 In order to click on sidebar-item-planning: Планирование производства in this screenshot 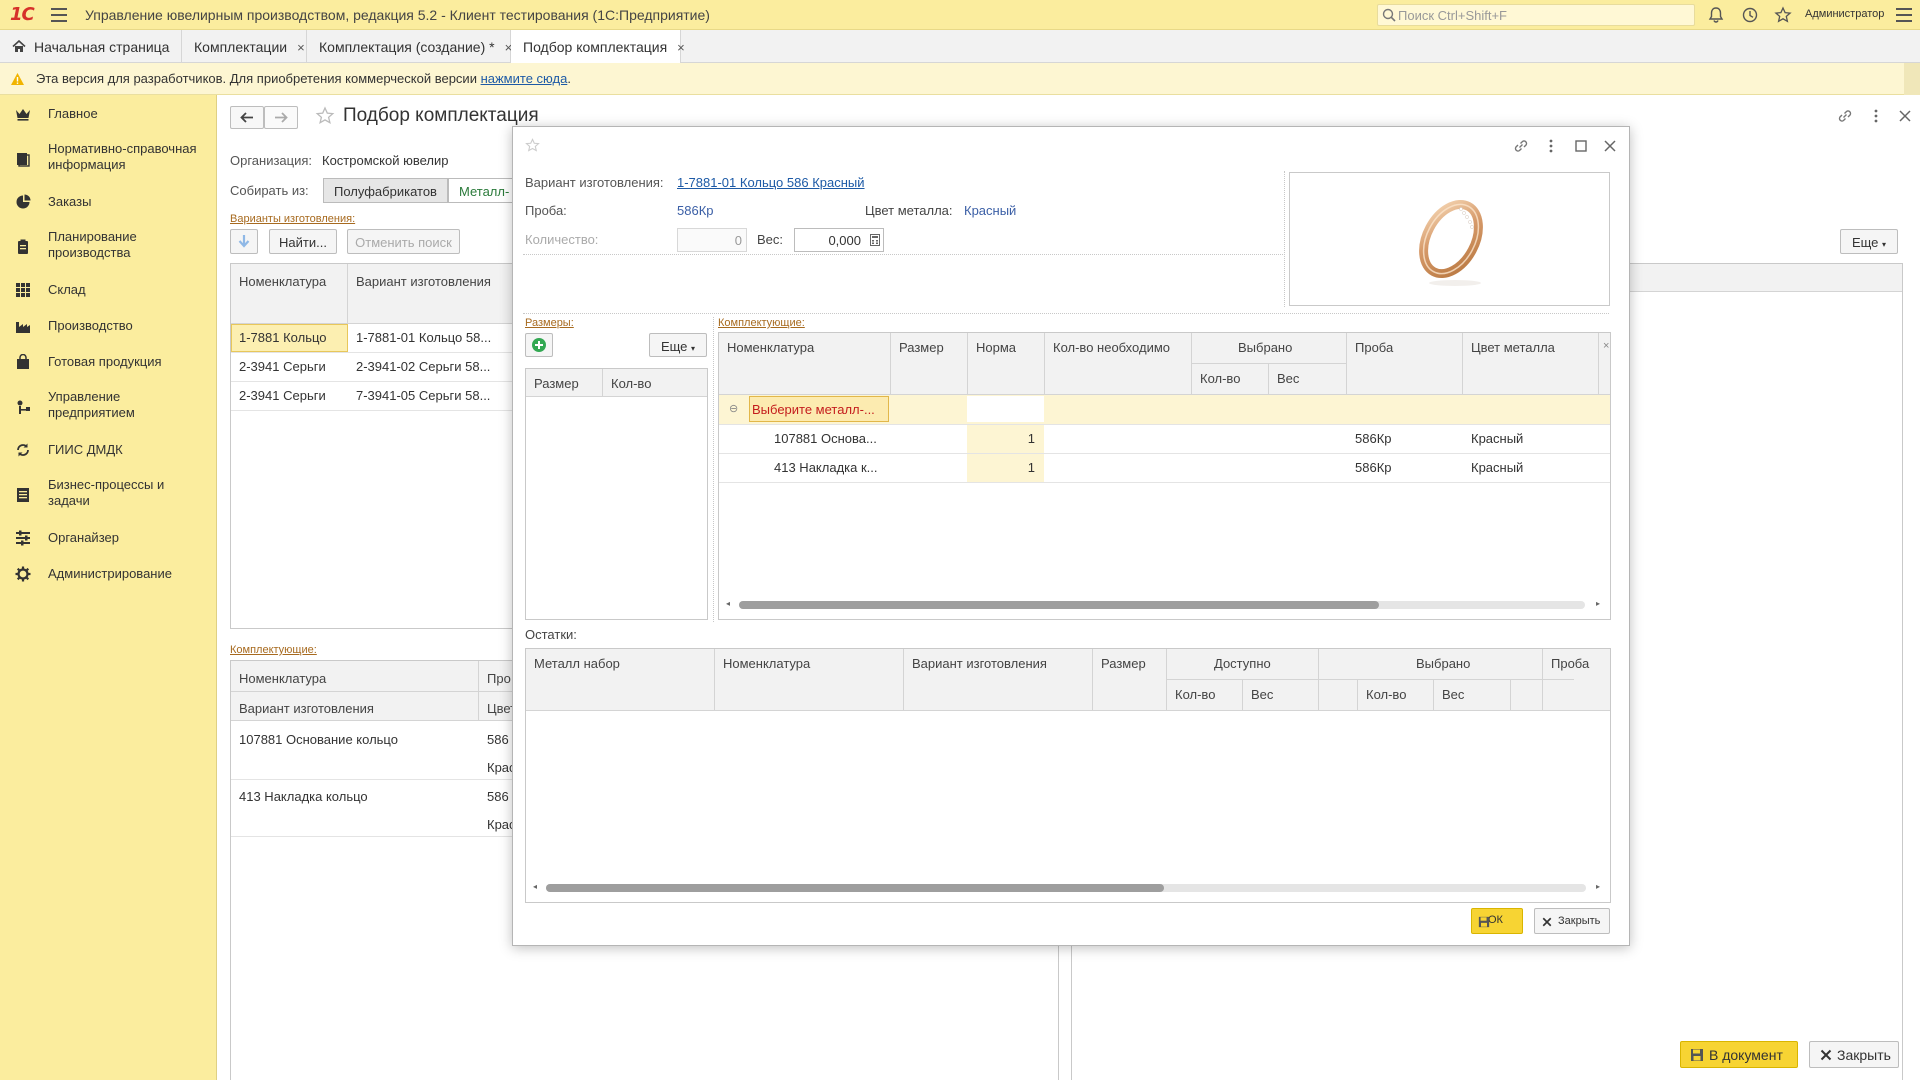, I will do `click(108, 247)`.